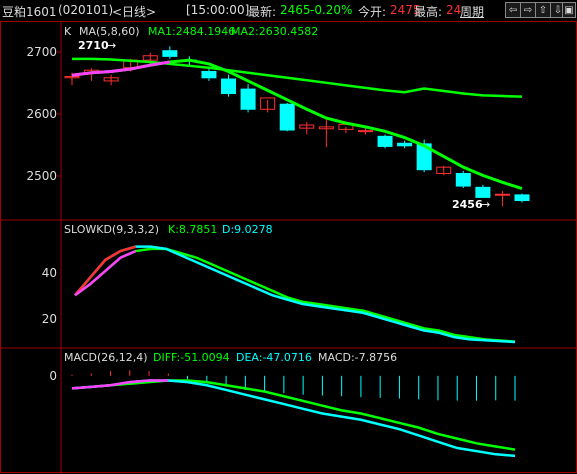  I want to click on price-tick-2500: 2500, so click(41, 176).